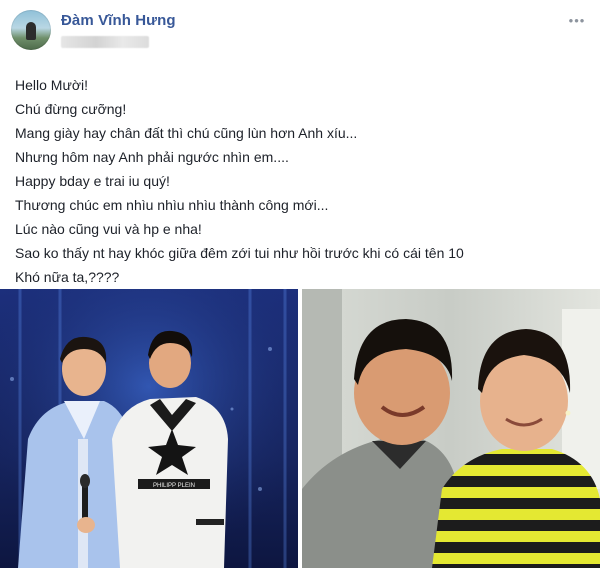 This screenshot has width=600, height=568. What do you see at coordinates (71, 109) in the screenshot?
I see `post-line: Chú đừng cưỡng!` at bounding box center [71, 109].